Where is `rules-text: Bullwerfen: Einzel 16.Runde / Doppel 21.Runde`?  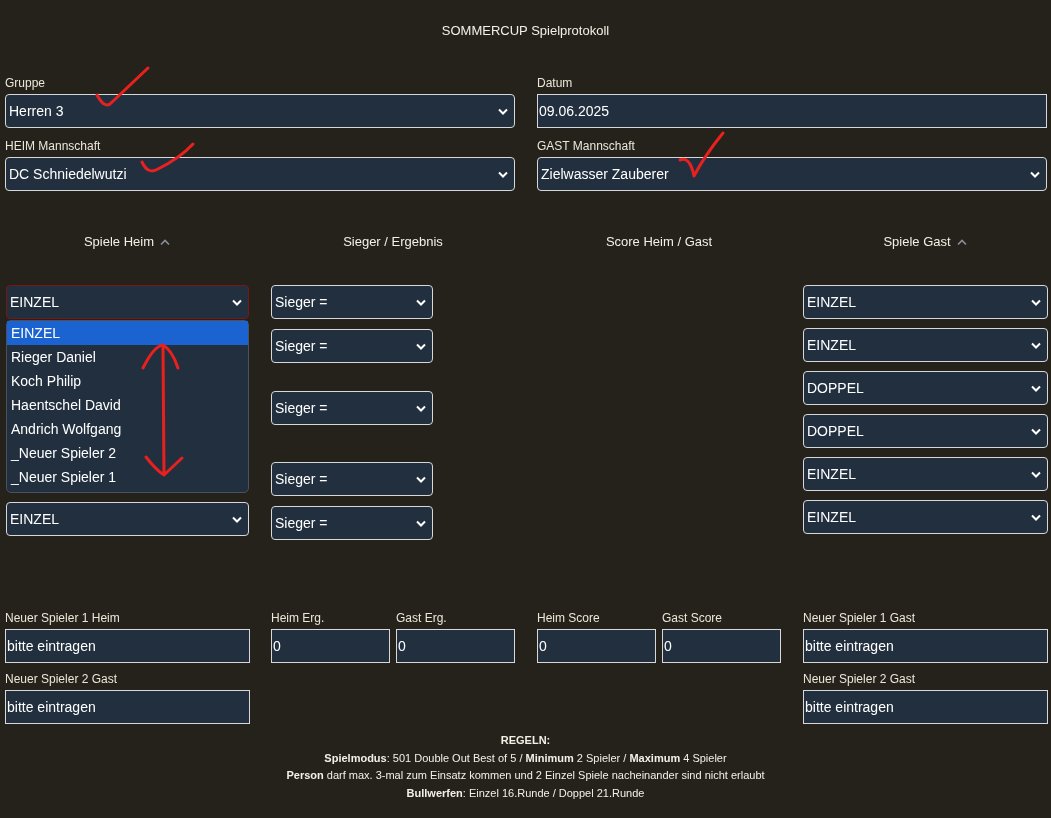
rules-text: Bullwerfen: Einzel 16.Runde / Doppel 21.Runde is located at coordinates (525, 793).